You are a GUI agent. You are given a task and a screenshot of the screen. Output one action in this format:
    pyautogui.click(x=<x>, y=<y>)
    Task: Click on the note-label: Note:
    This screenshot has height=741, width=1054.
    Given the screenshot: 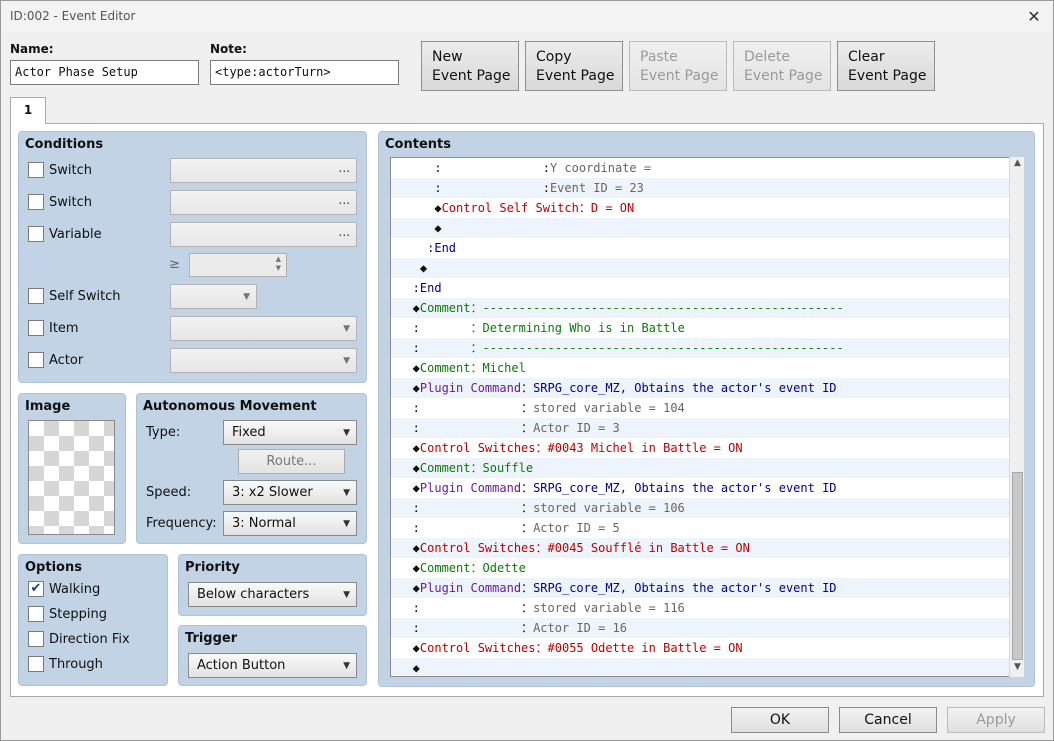 What is the action you would take?
    pyautogui.click(x=228, y=49)
    